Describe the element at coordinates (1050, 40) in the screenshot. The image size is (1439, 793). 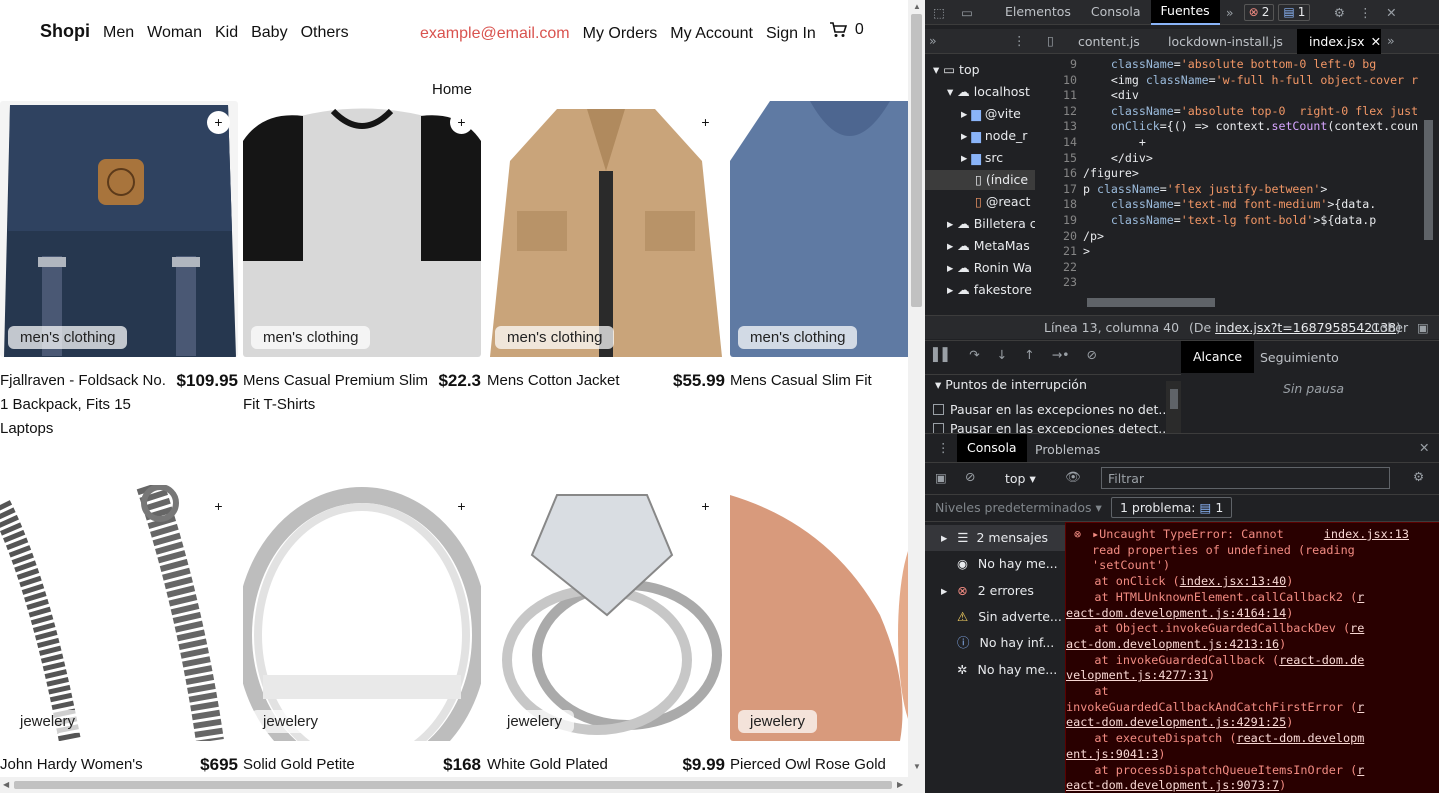
I see `toggle-sidebar-icon: ▯` at that location.